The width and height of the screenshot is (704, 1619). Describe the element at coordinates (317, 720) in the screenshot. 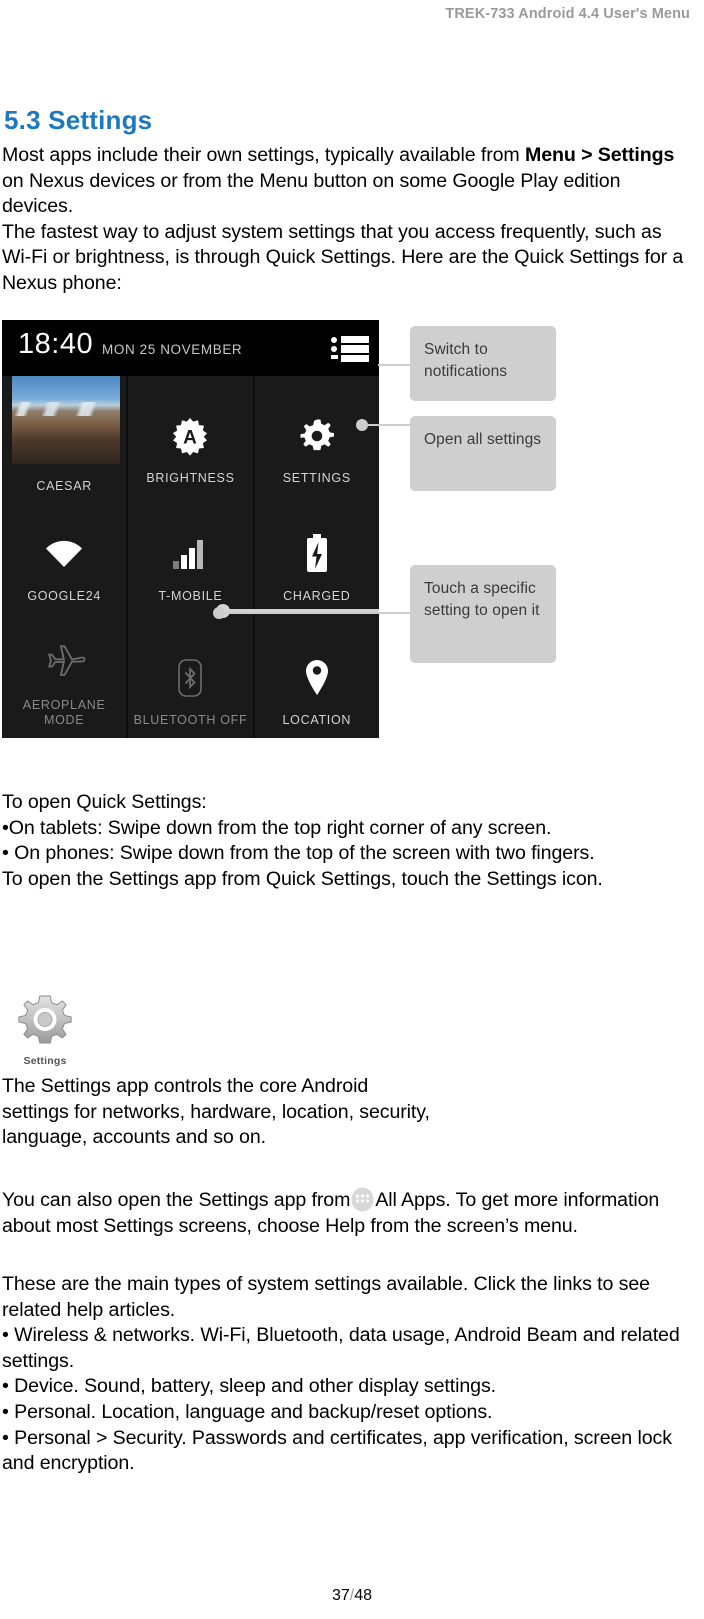

I see `tile-label: LOCATION` at that location.